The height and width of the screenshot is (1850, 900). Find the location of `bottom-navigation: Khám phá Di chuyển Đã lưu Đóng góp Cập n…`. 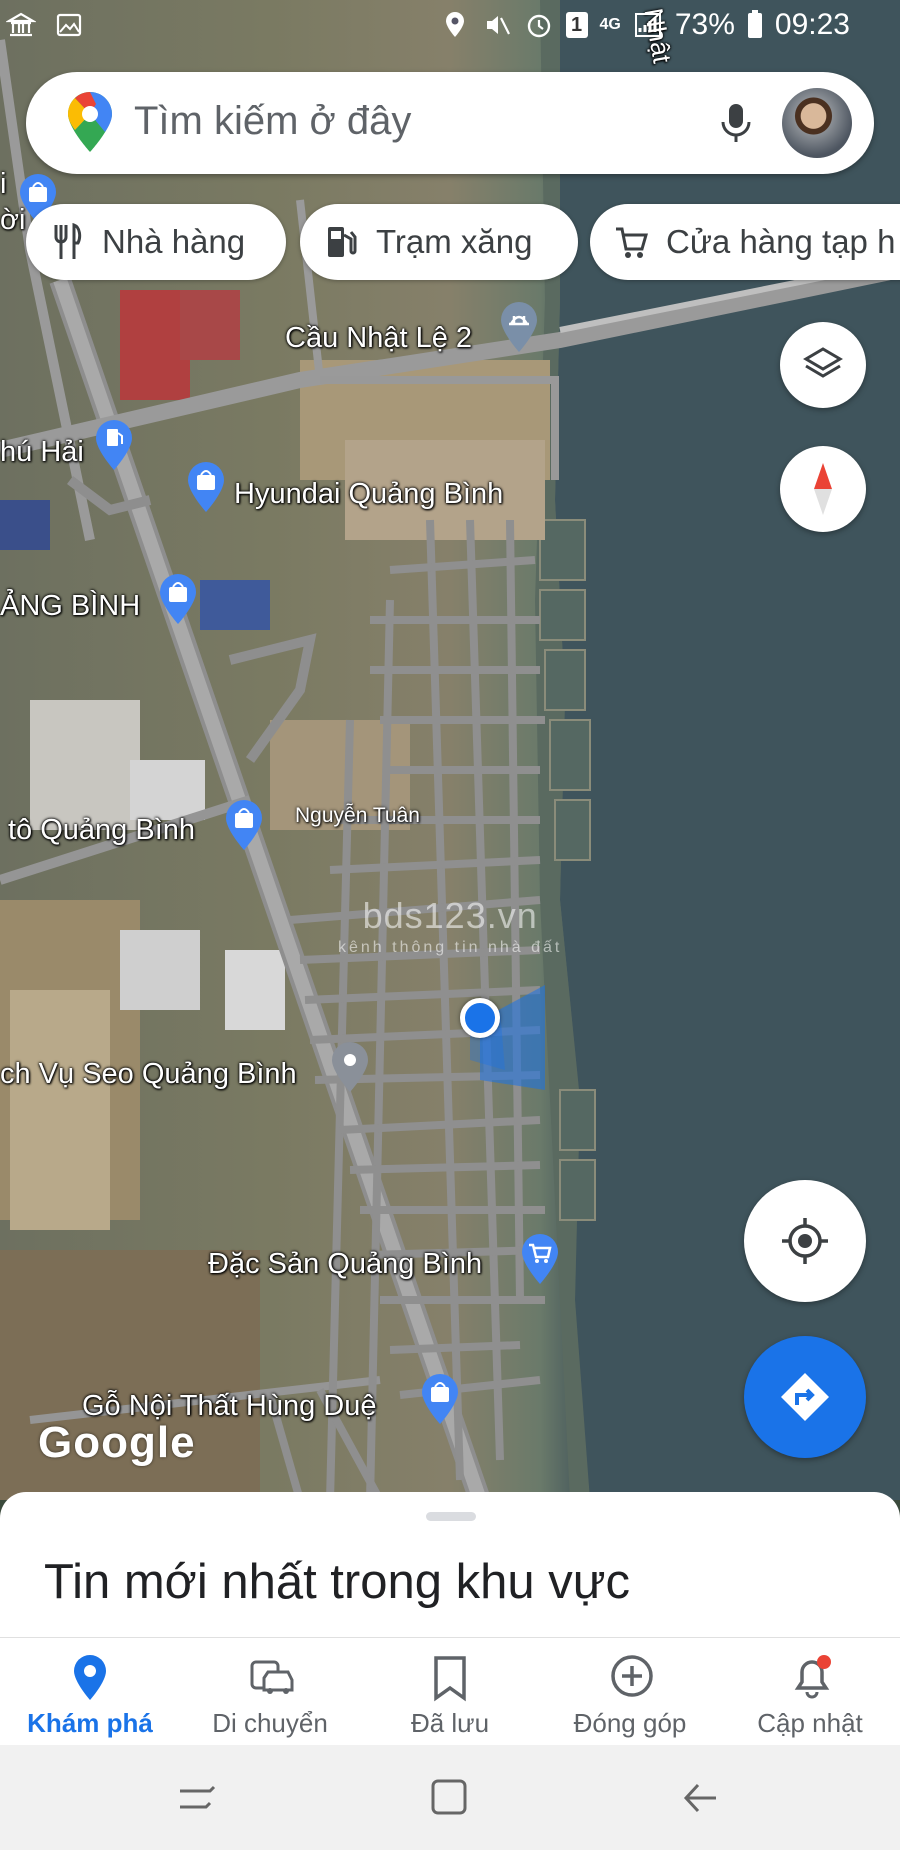

bottom-navigation: Khám phá Di chuyển Đã lưu Đóng góp Cập n… is located at coordinates (450, 1691).